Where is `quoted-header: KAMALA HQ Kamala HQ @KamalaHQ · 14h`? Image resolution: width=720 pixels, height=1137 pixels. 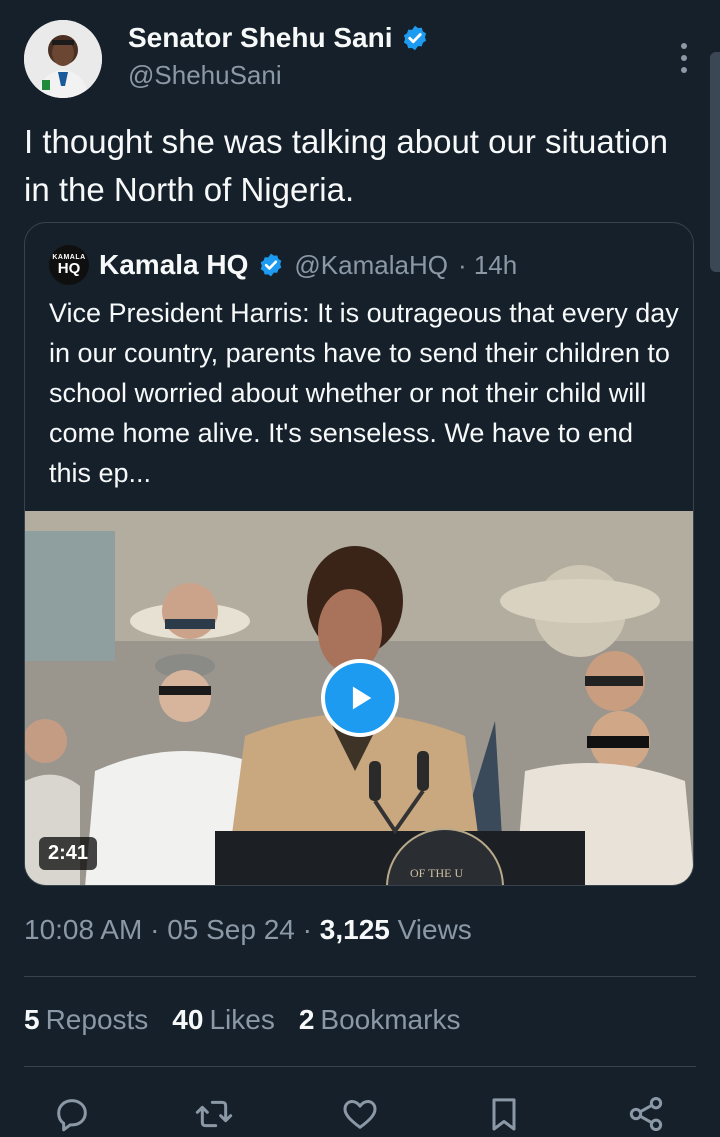 quoted-header: KAMALA HQ Kamala HQ @KamalaHQ · 14h is located at coordinates (283, 265).